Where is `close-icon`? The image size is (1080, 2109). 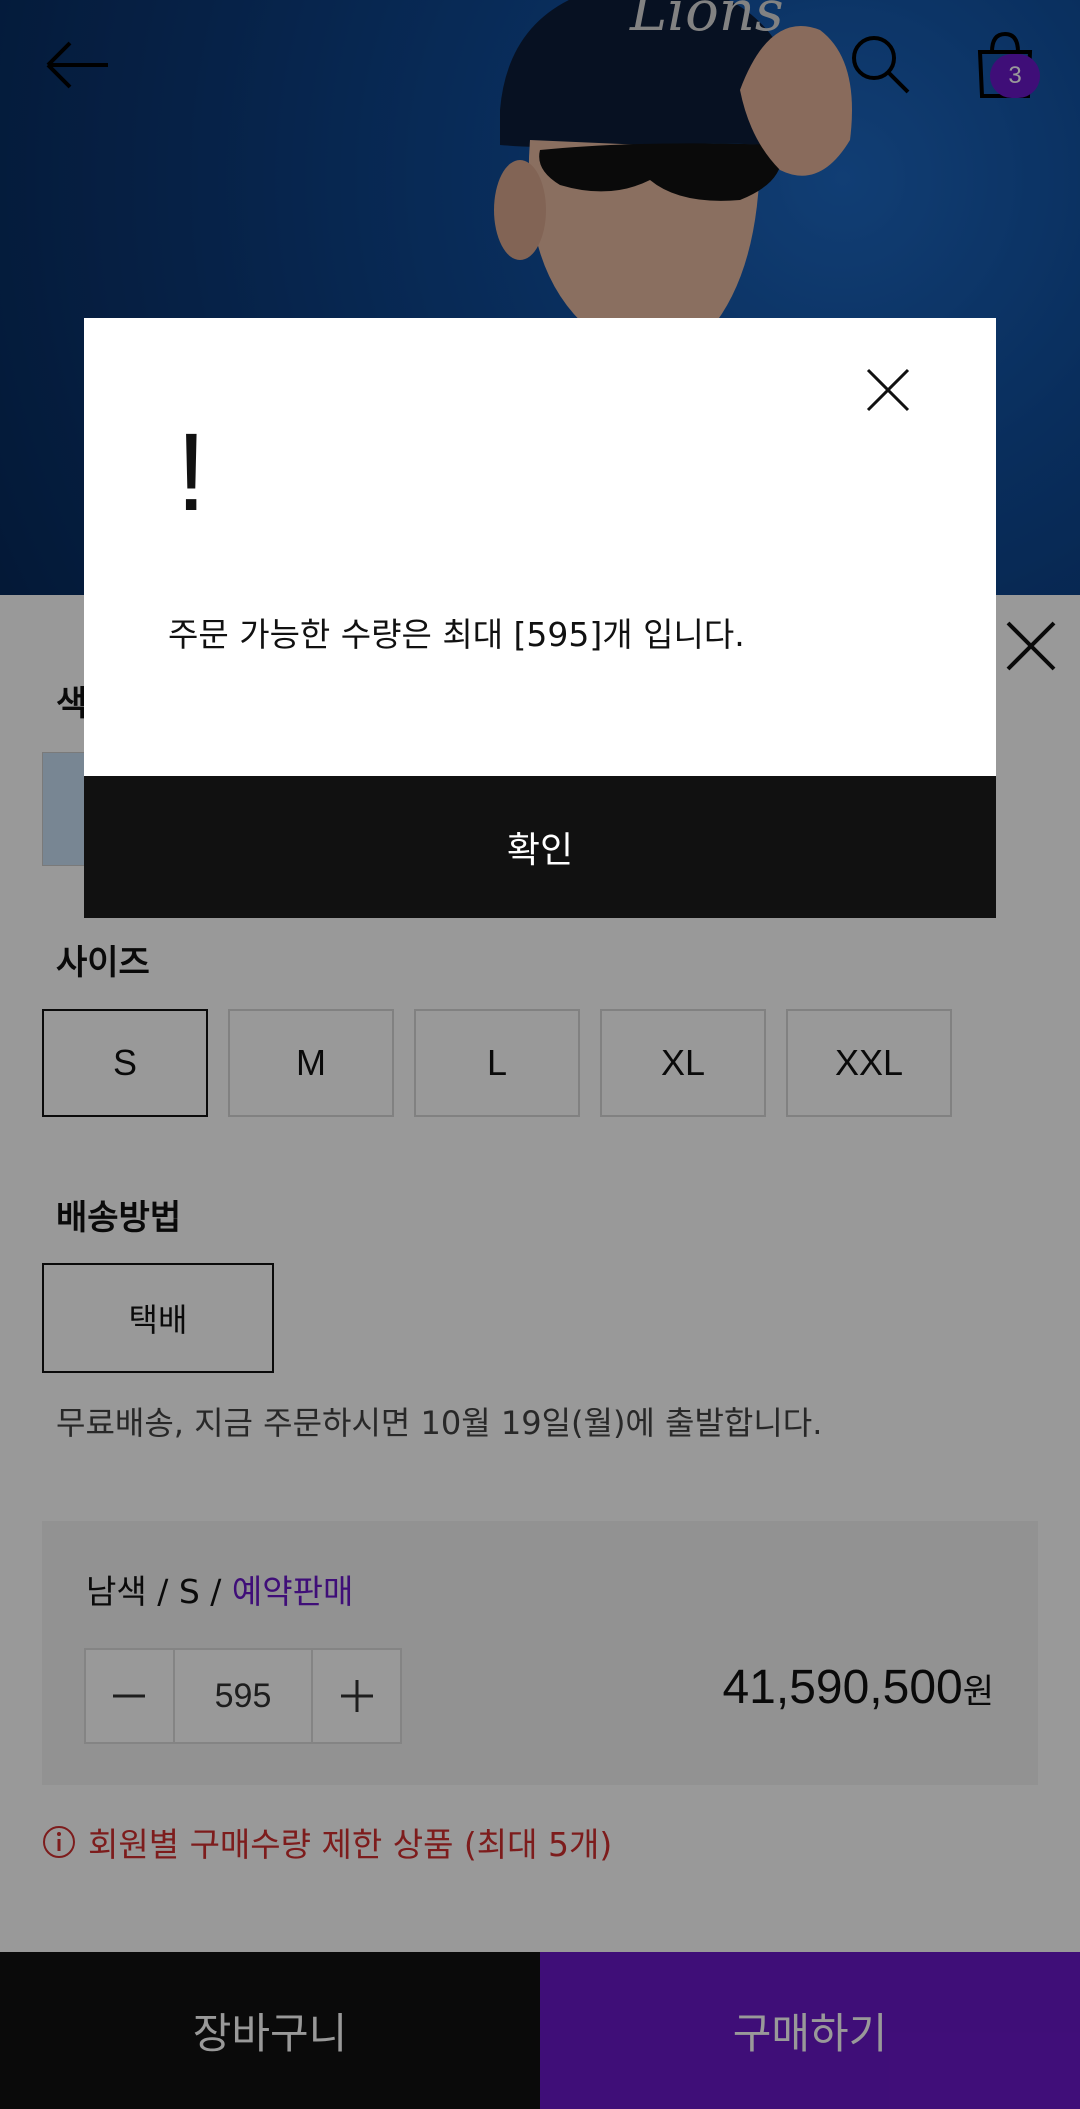 close-icon is located at coordinates (888, 390).